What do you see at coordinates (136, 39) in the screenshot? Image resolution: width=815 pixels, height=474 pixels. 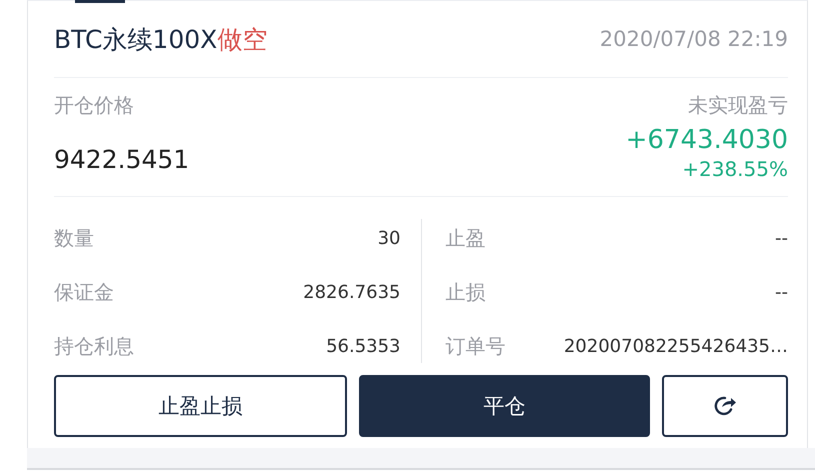 I see `contract-name: BTC永续100X` at bounding box center [136, 39].